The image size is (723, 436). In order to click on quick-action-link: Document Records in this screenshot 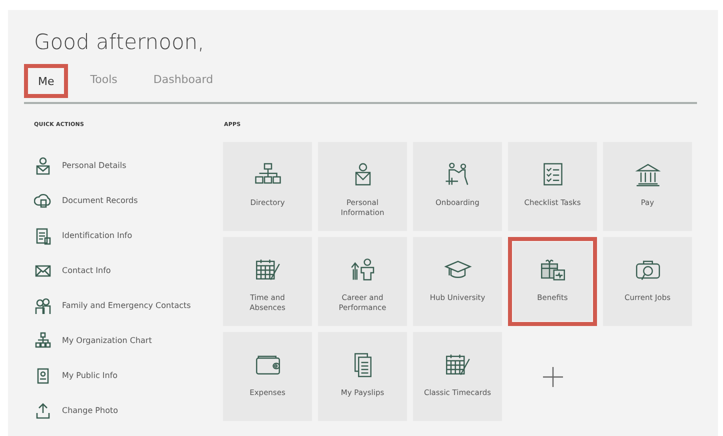, I will do `click(100, 200)`.